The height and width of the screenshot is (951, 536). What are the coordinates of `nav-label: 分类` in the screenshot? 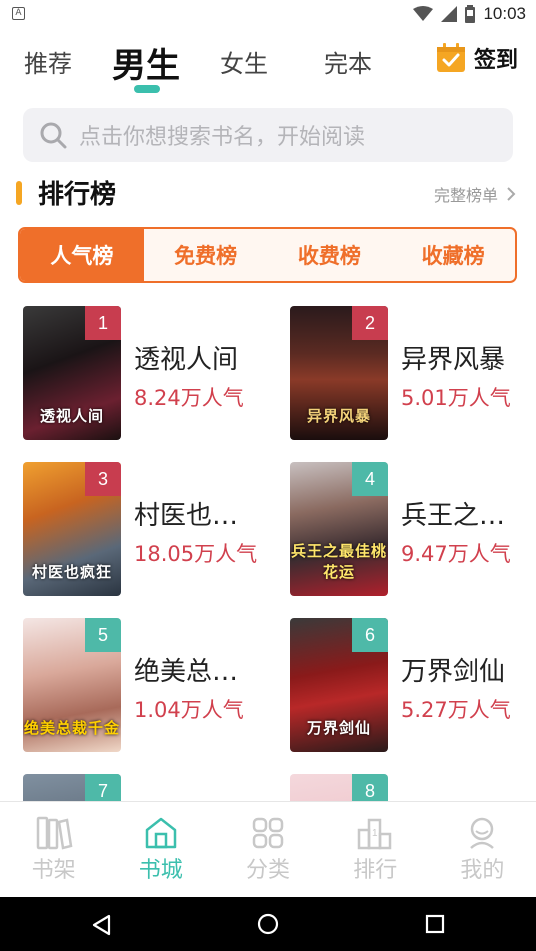 It's located at (268, 870).